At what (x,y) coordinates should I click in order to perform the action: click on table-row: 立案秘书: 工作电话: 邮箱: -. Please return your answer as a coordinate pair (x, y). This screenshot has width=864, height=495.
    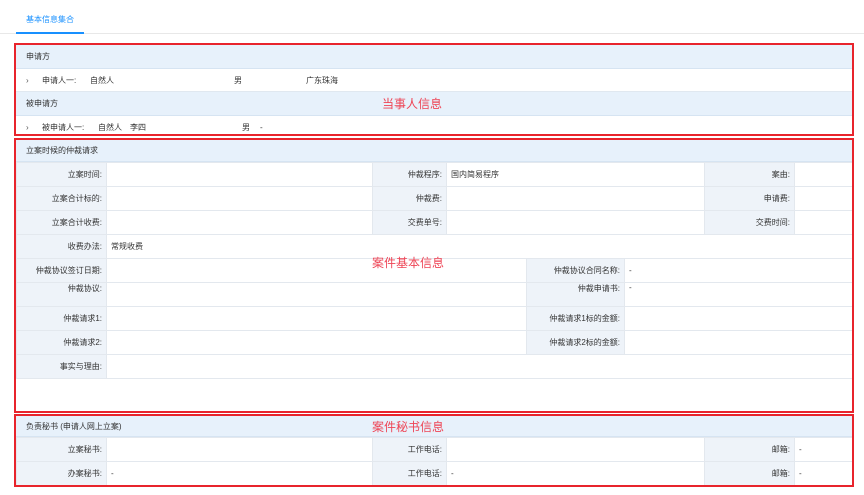
    Looking at the image, I should click on (434, 449).